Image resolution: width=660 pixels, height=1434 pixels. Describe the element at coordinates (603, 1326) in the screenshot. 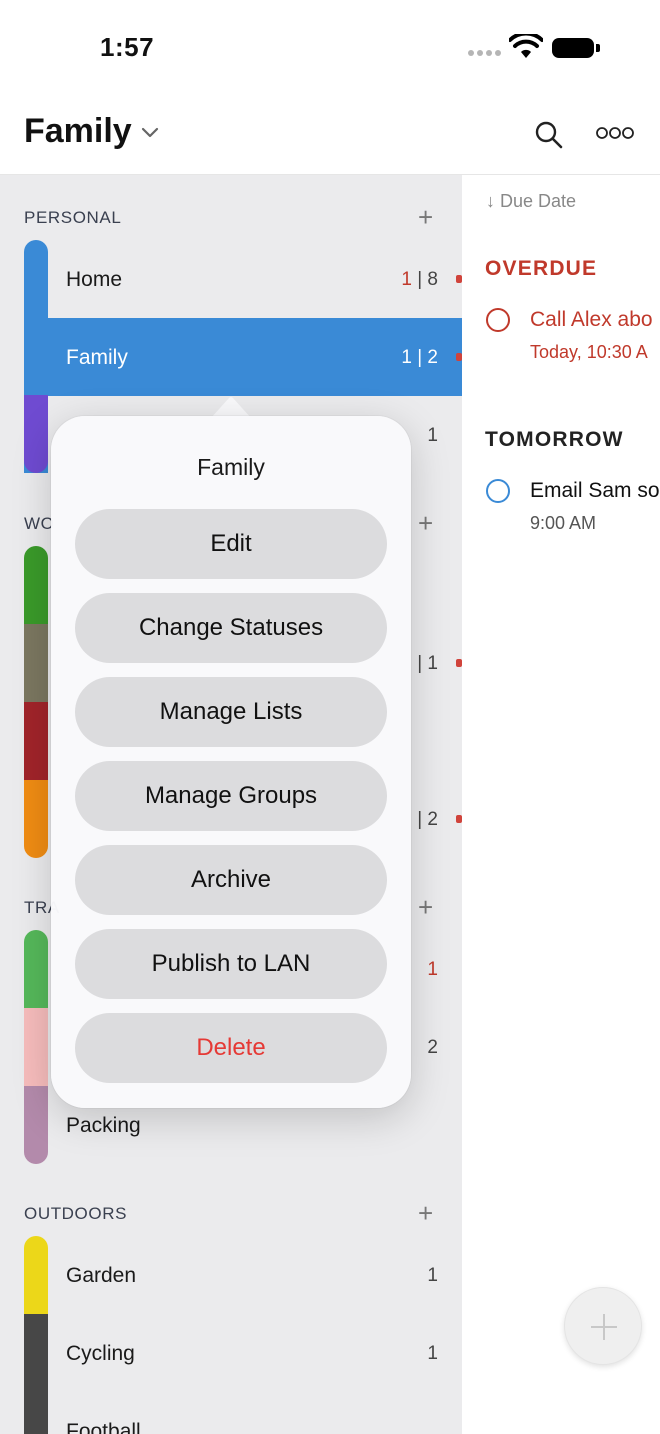

I see `add-task-button` at that location.